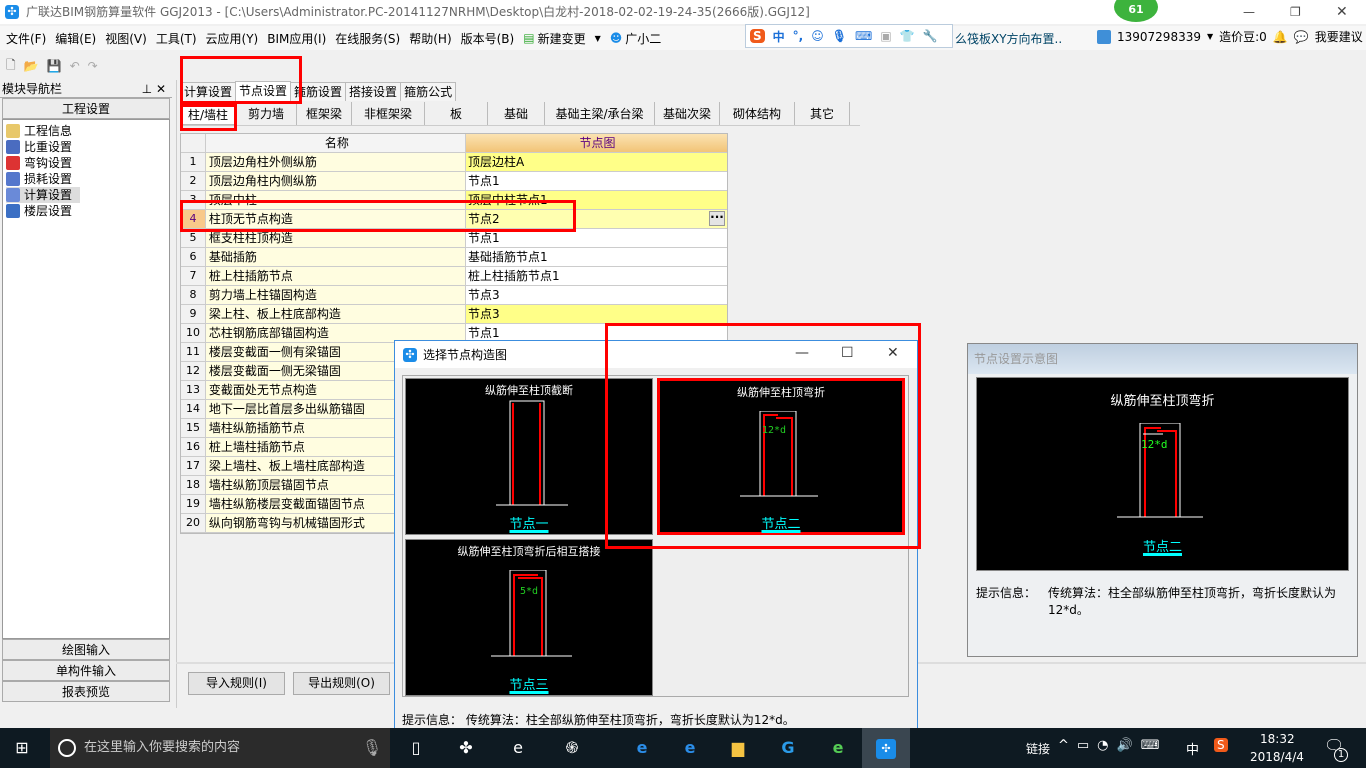 The image size is (1366, 768). I want to click on tray-icons: ^▭◔🔊⌨, so click(1112, 745).